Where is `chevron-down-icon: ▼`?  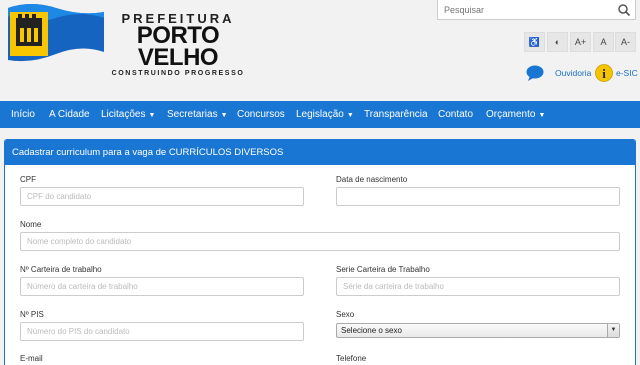
chevron-down-icon: ▼ is located at coordinates (613, 330).